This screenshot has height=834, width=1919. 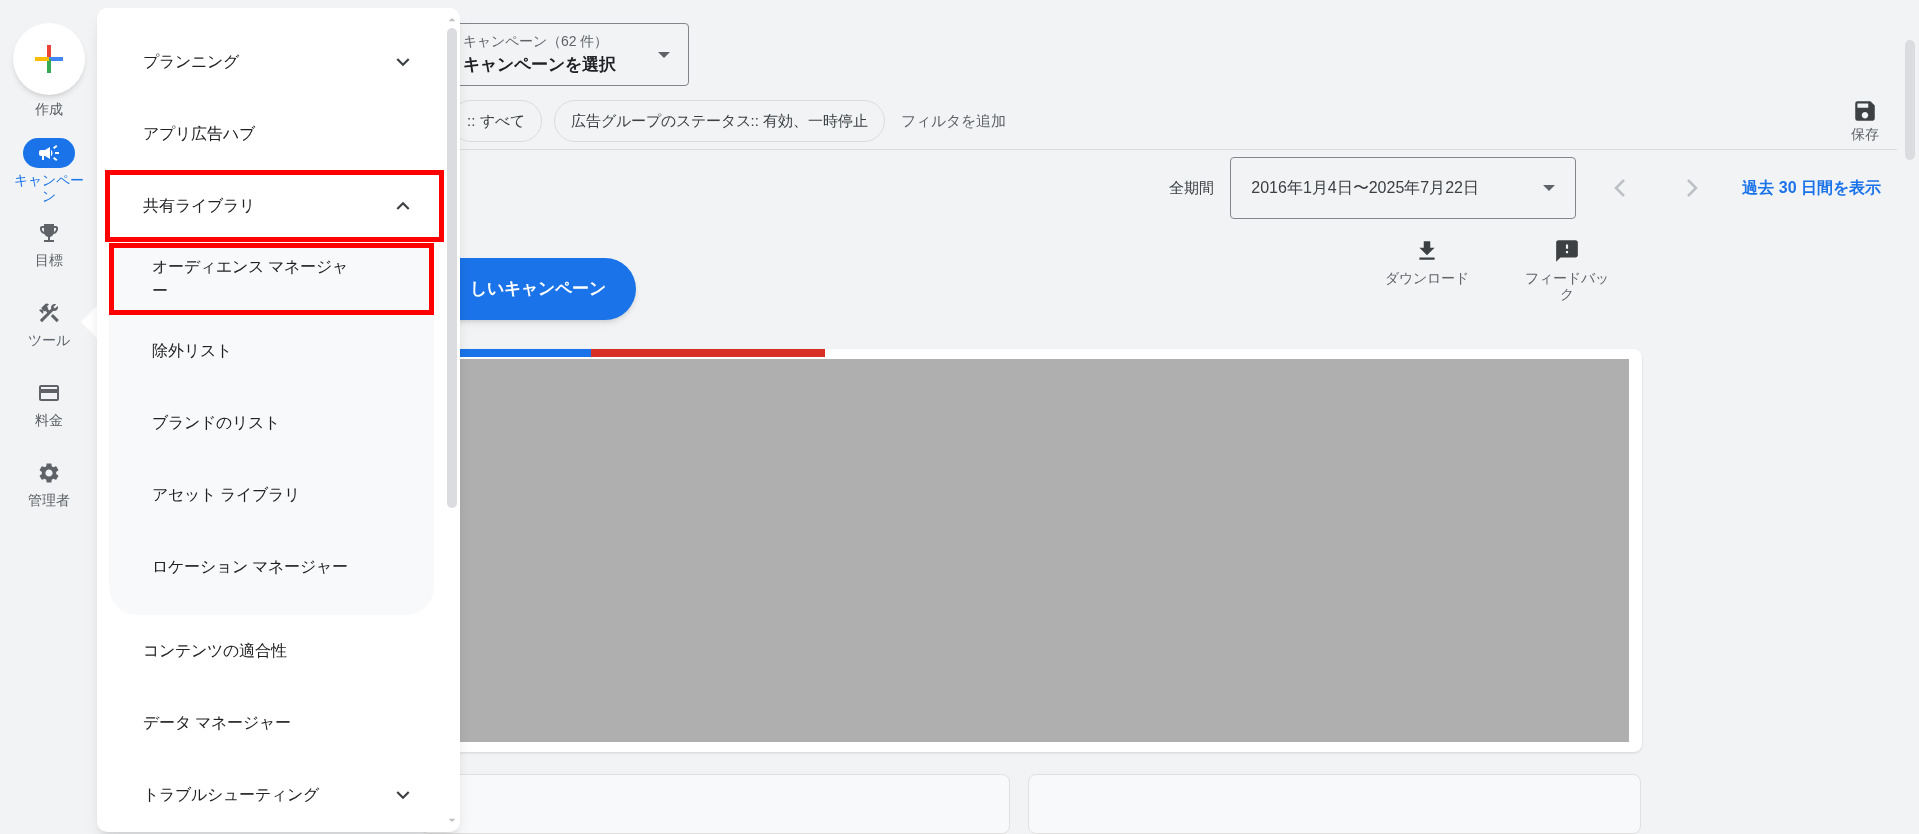 I want to click on menu-item: コンテンツの適合性, so click(x=274, y=651).